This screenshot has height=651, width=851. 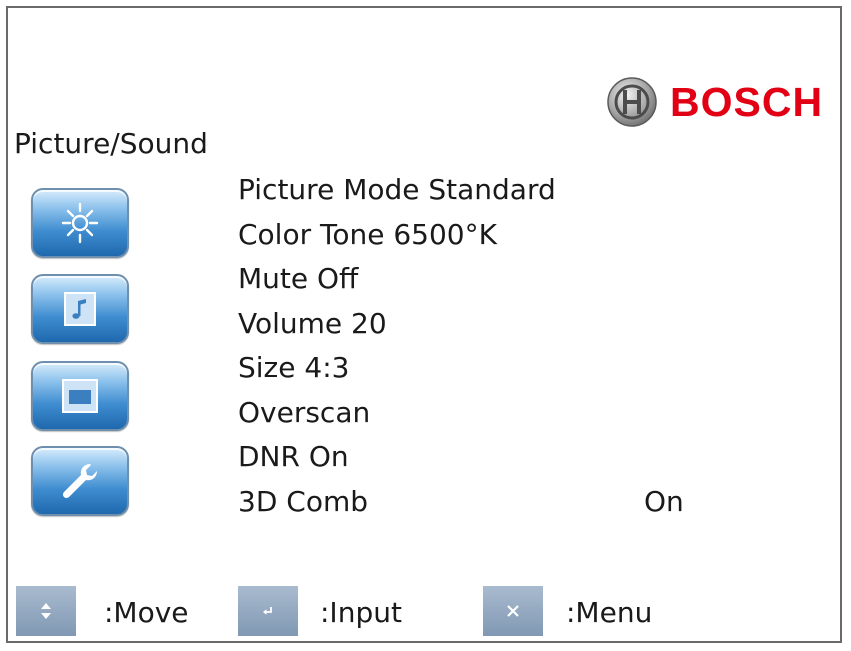 I want to click on brand-logo: BOSCH, so click(x=714, y=102).